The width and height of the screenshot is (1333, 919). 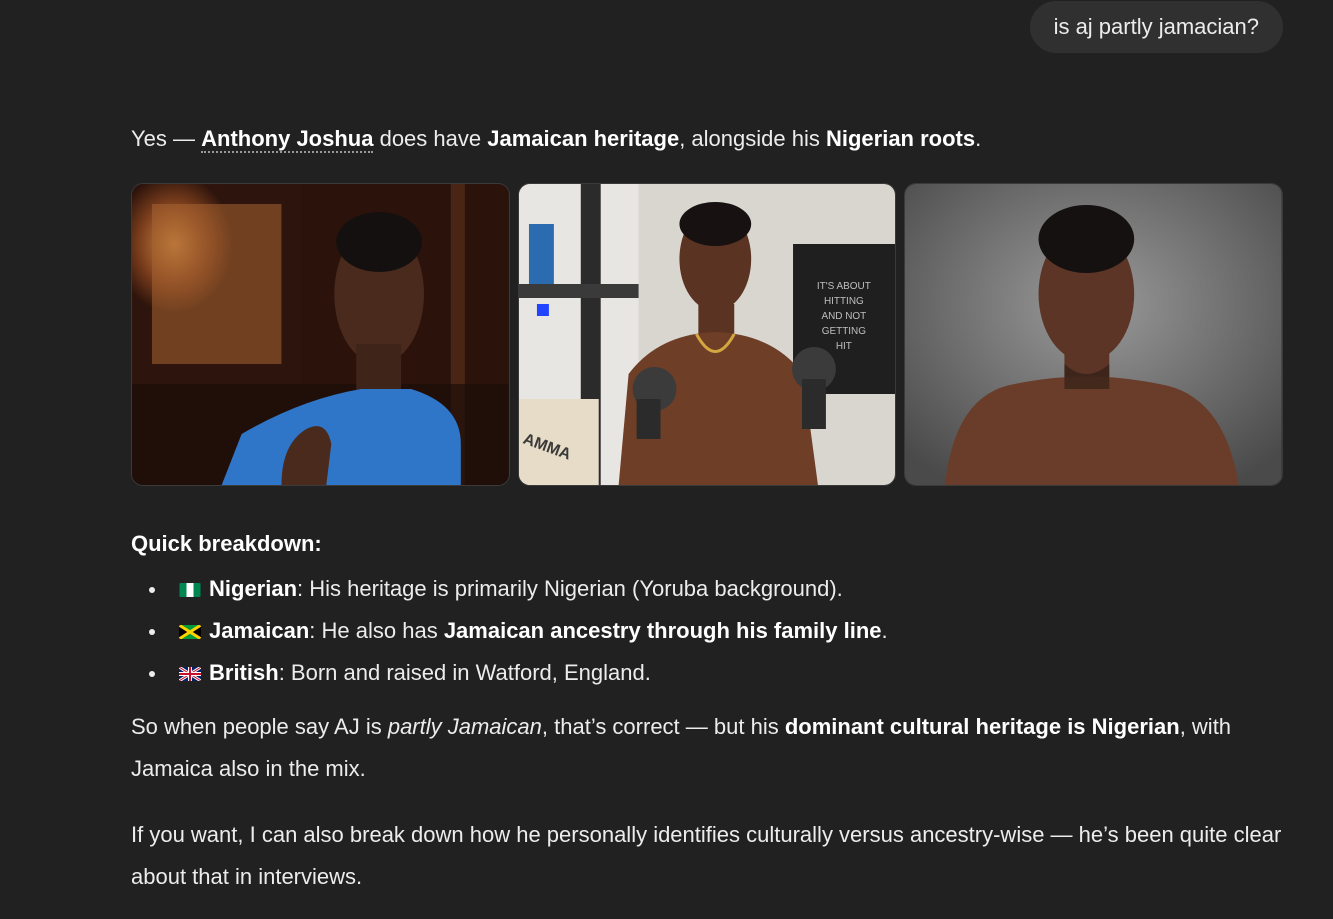 What do you see at coordinates (287, 139) in the screenshot?
I see `entity-link-anthony-joshua: Anthony Joshua` at bounding box center [287, 139].